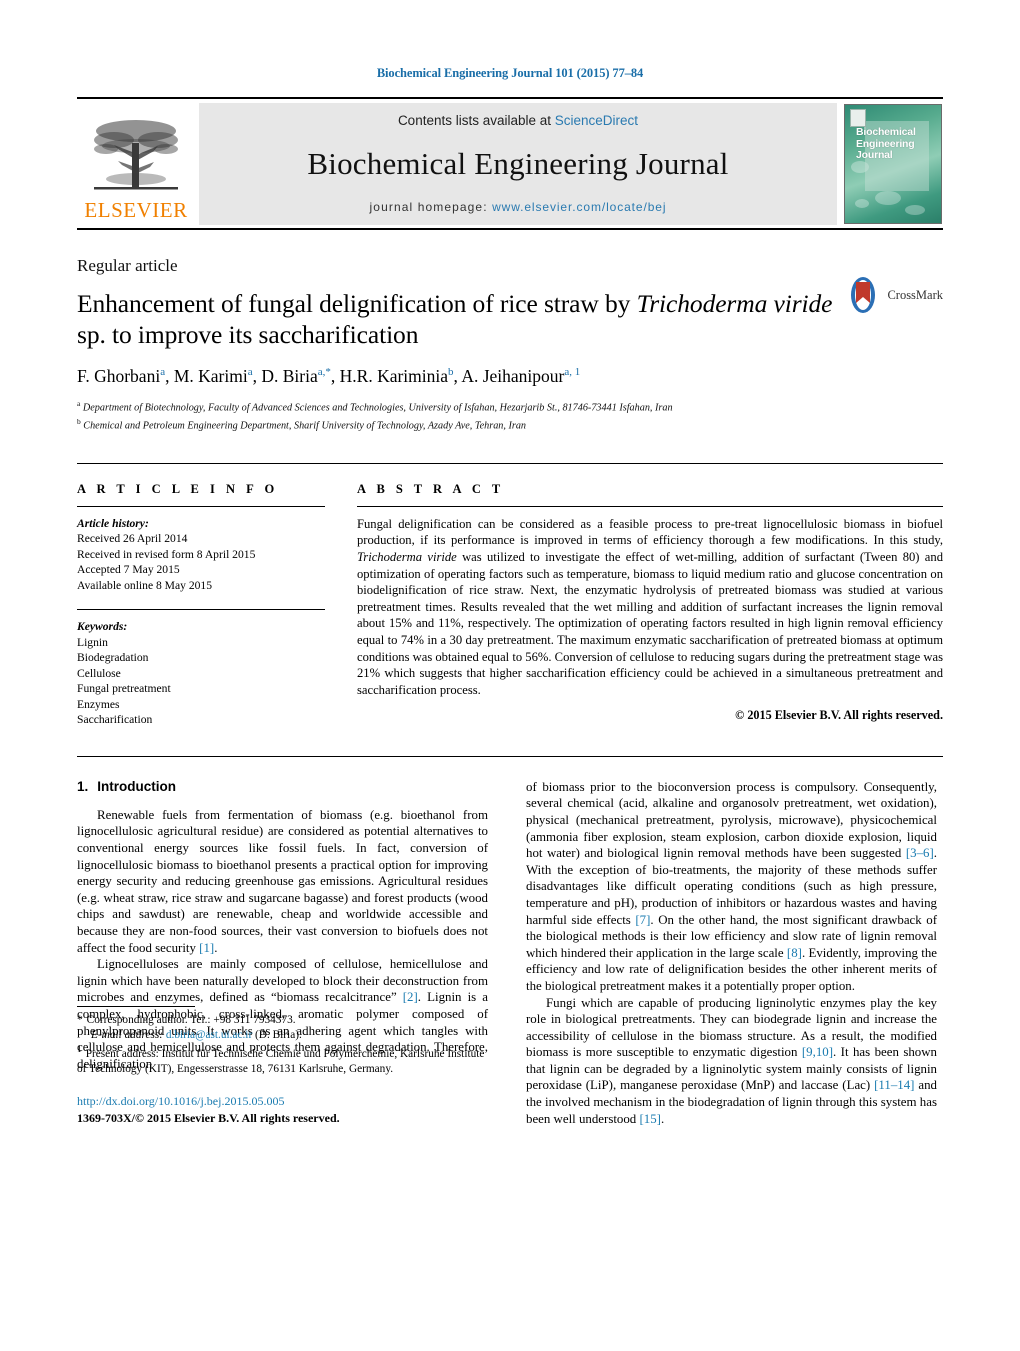 This screenshot has height=1351, width=1020. I want to click on journal-title: Biochemical Engineering Journal, so click(518, 163).